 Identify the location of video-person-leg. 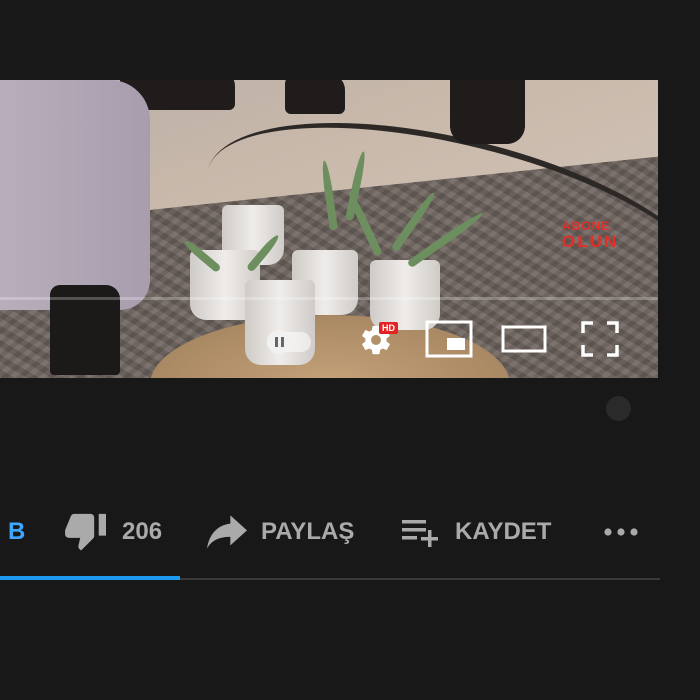
(75, 195).